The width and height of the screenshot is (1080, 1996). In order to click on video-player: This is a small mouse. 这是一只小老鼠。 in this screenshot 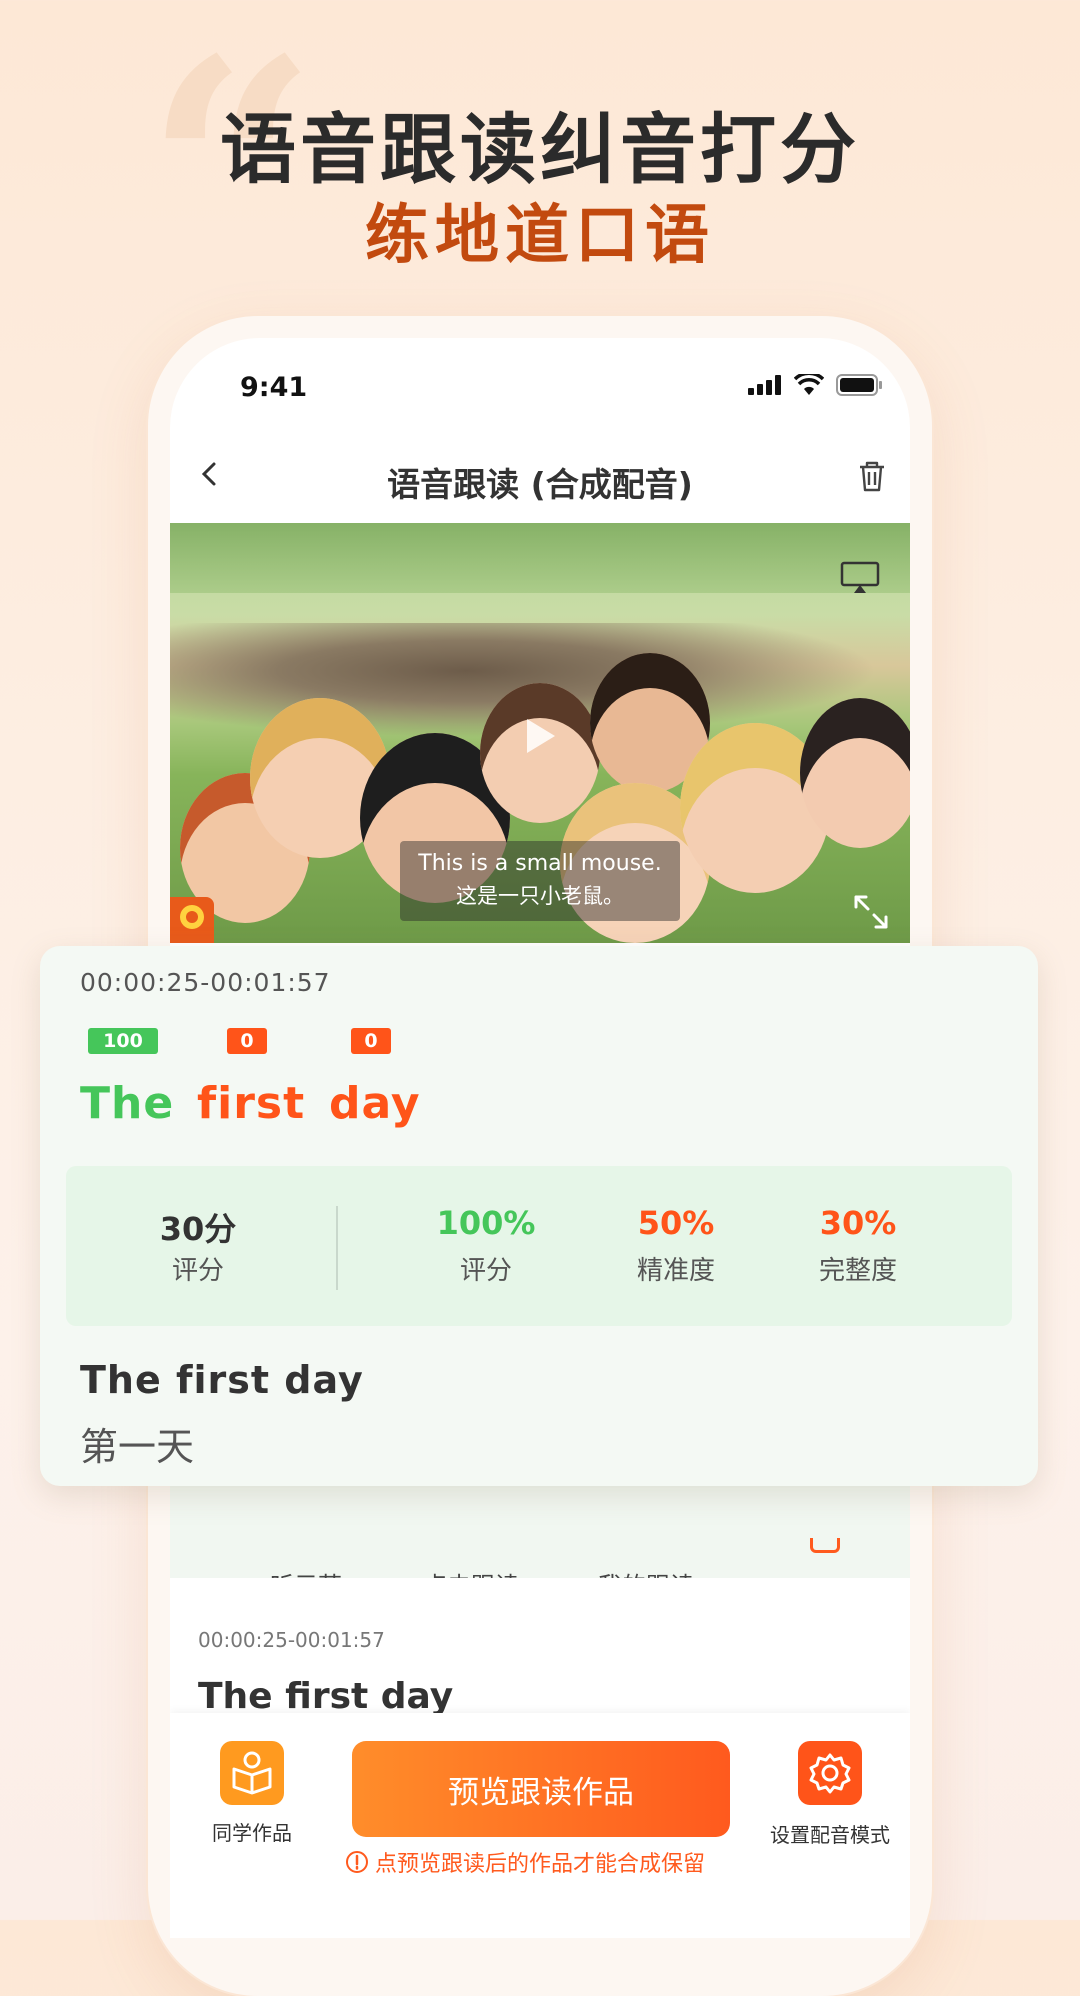, I will do `click(540, 733)`.